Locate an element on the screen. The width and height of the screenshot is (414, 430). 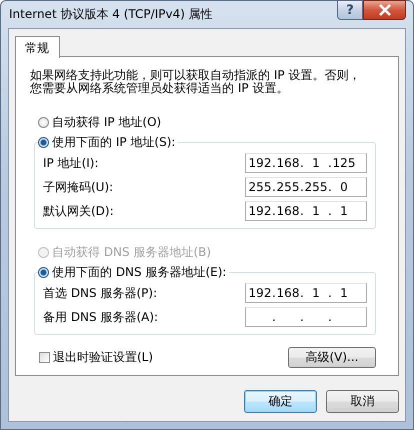
ip-address-field: . . . is located at coordinates (306, 317).